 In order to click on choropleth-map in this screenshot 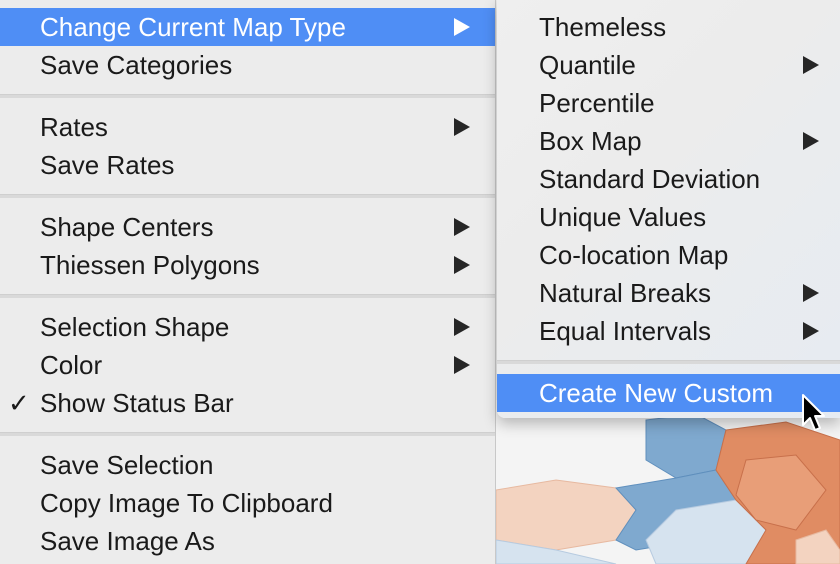, I will do `click(668, 482)`.